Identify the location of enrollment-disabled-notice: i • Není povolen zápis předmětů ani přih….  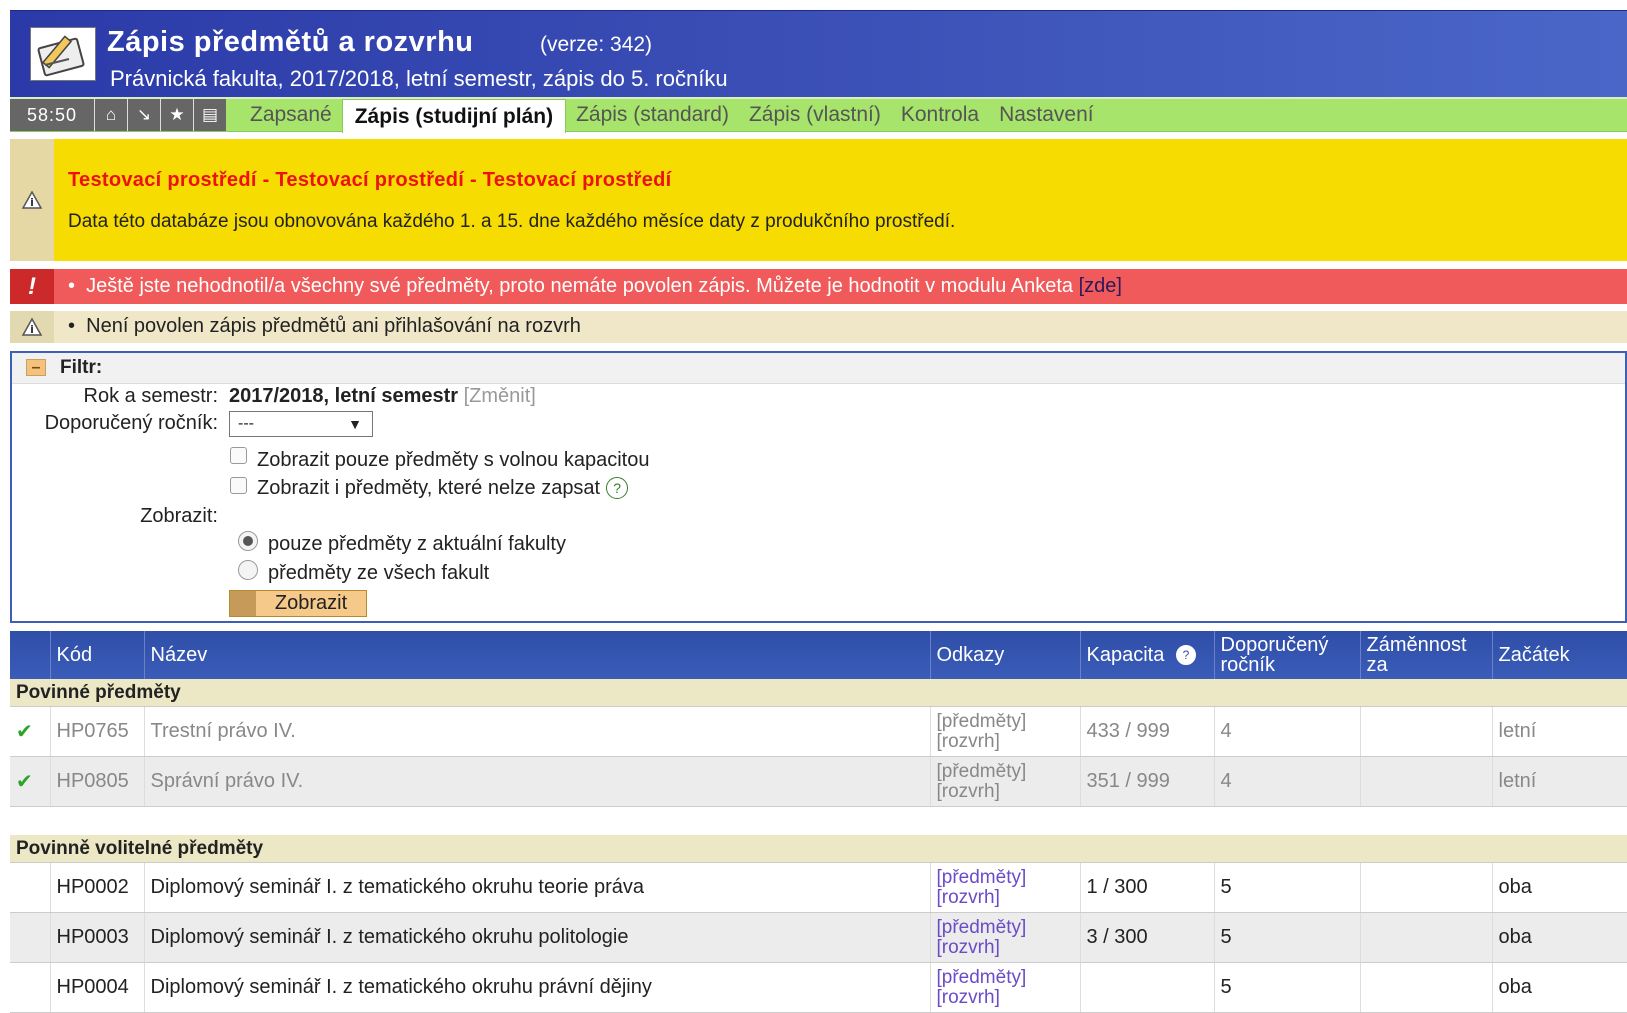
(818, 327).